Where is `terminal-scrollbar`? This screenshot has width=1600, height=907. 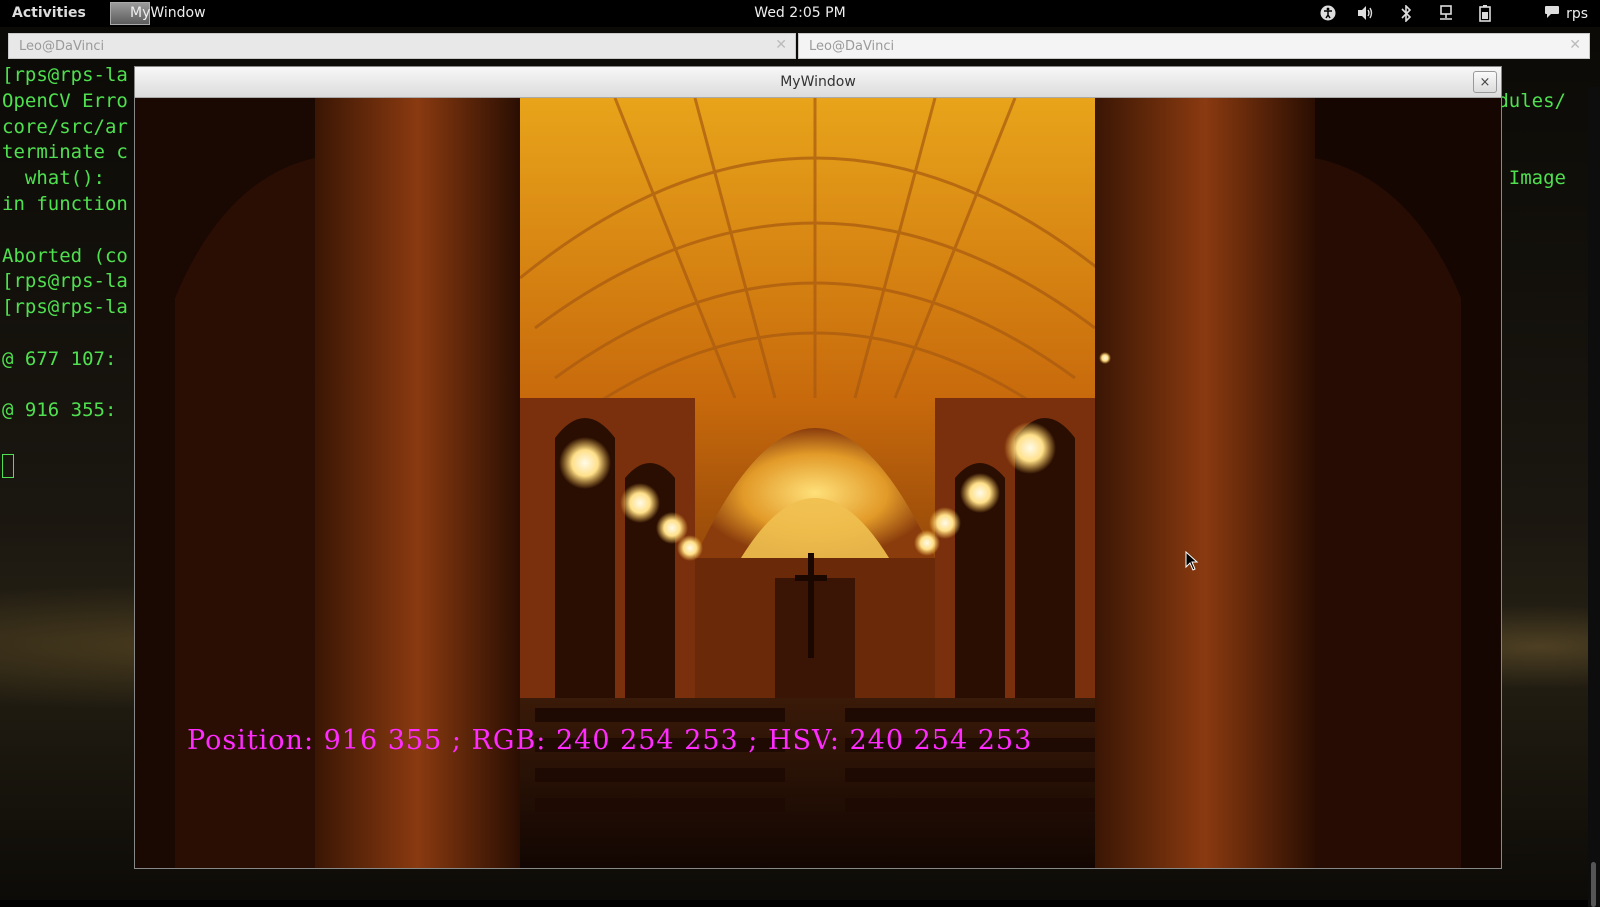 terminal-scrollbar is located at coordinates (1594, 497).